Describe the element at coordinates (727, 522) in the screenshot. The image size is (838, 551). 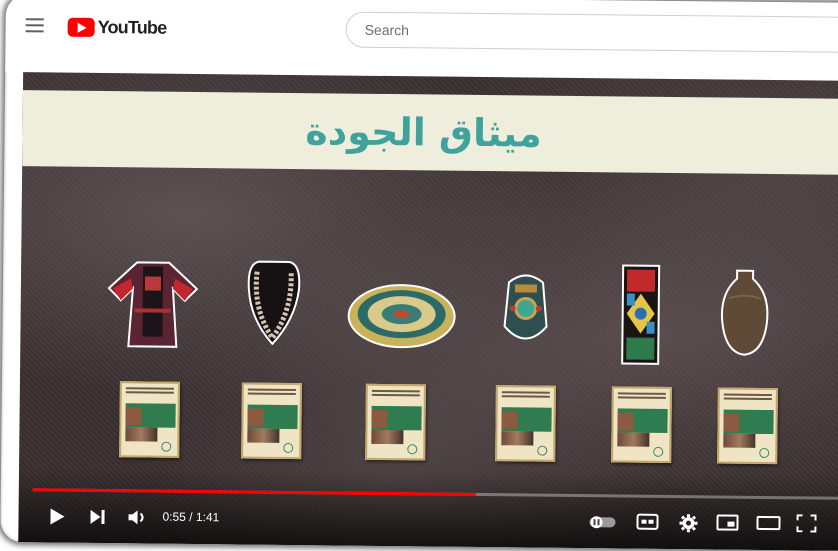
I see `miniplayer-icon` at that location.